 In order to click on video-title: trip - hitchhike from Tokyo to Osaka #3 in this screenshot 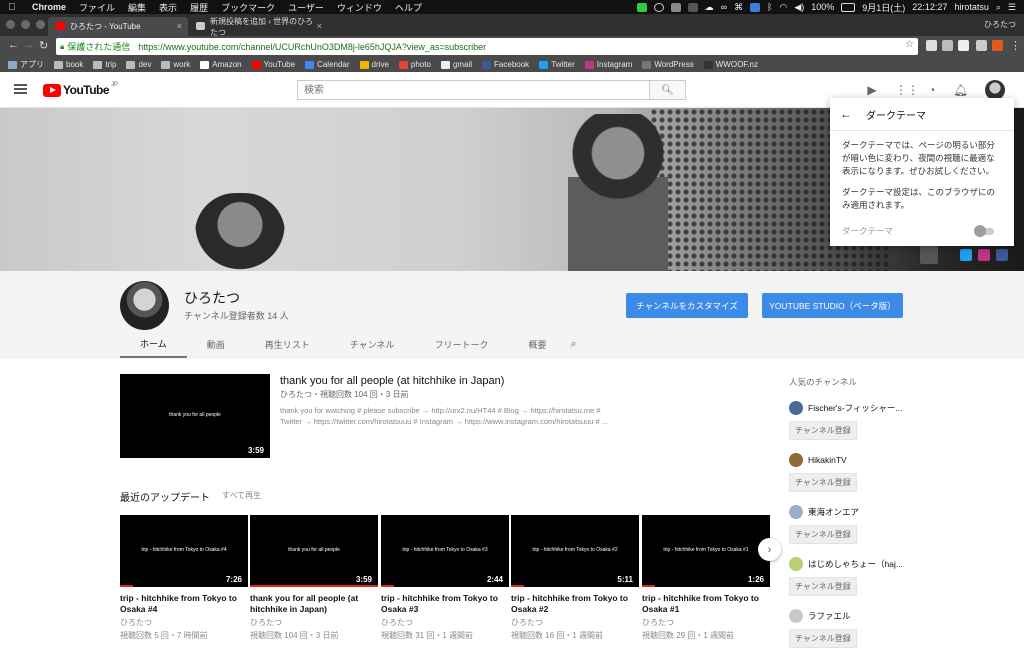, I will do `click(445, 604)`.